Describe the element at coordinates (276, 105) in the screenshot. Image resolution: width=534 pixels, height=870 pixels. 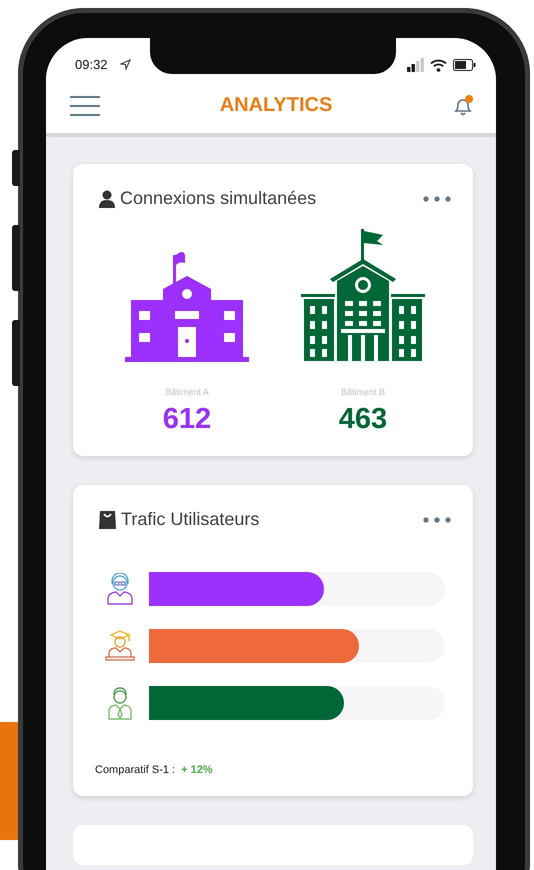
I see `app-title: ANALYTICS` at that location.